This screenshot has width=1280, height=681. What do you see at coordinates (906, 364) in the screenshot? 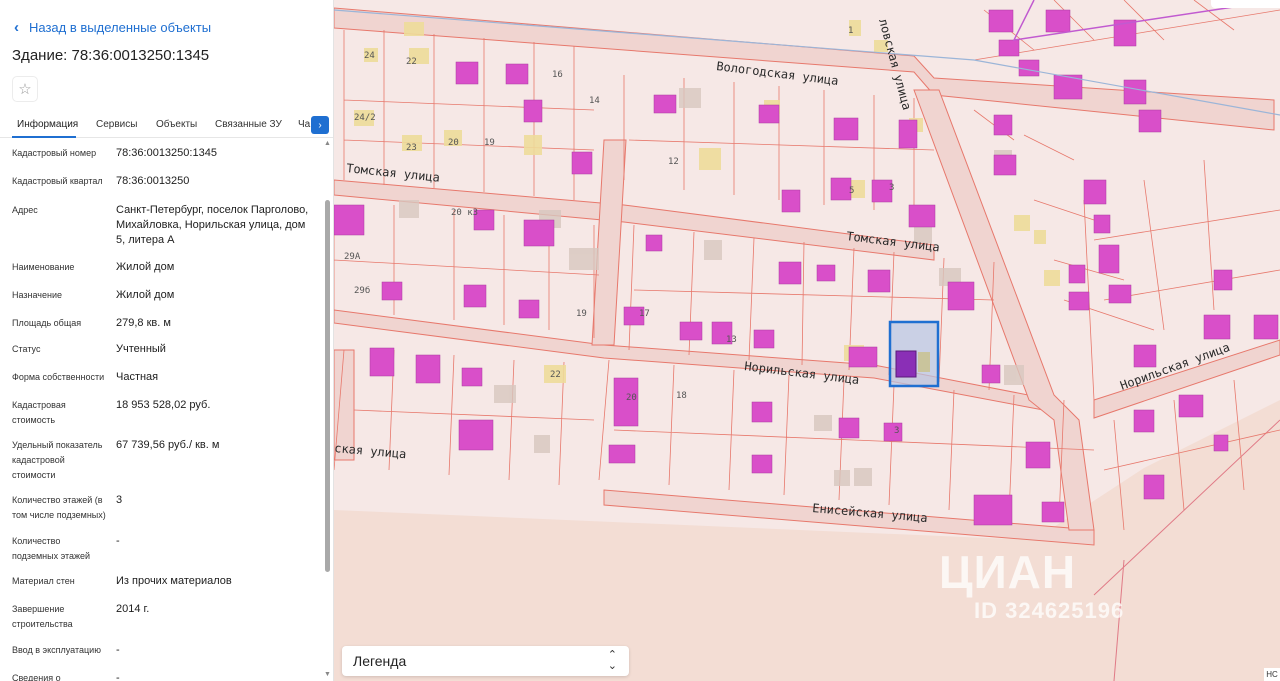
I see `selected-building` at bounding box center [906, 364].